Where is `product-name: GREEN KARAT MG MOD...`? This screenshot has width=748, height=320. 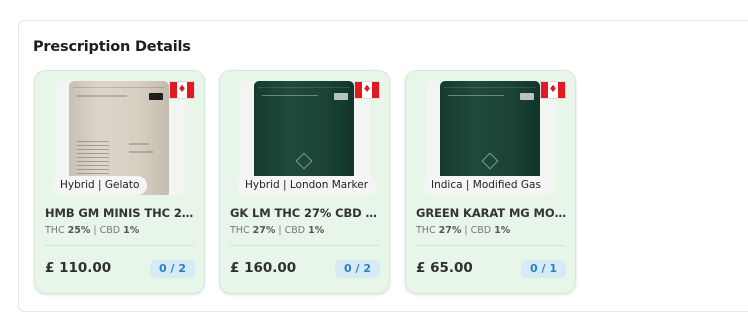
product-name: GREEN KARAT MG MOD... is located at coordinates (494, 213).